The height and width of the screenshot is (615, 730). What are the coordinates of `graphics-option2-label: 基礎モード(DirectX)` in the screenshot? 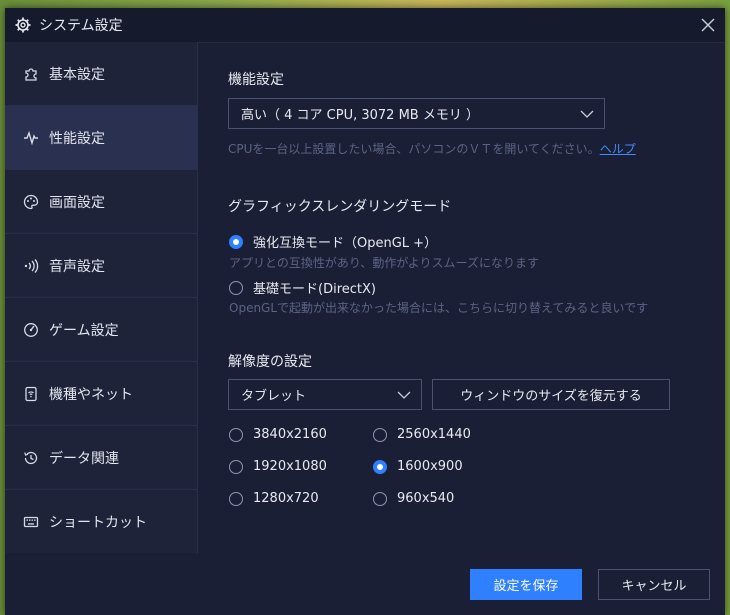 It's located at (314, 289).